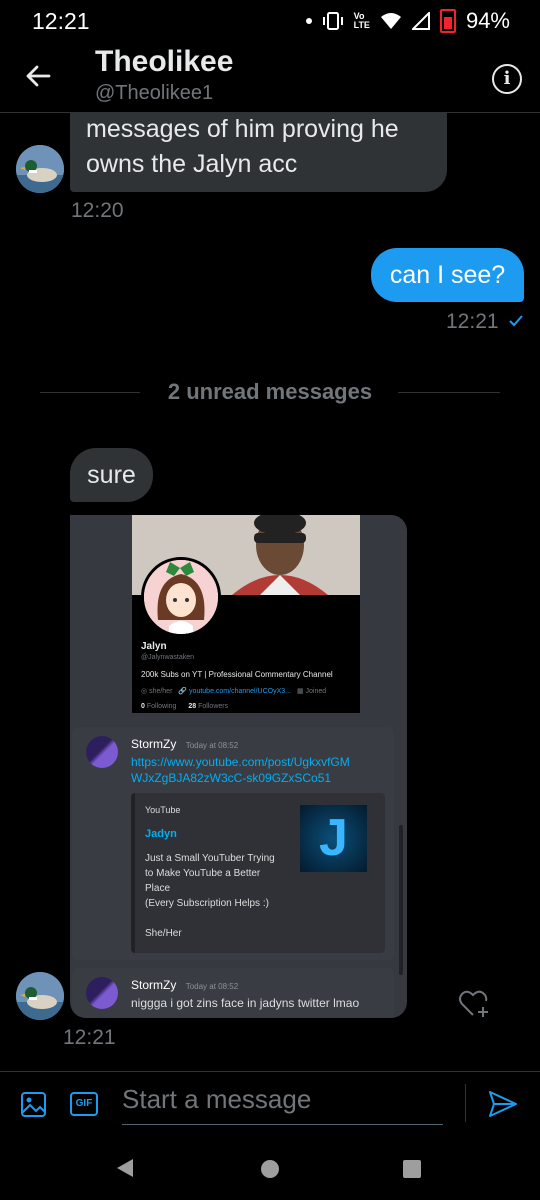  Describe the element at coordinates (192, 706) in the screenshot. I see `followers-count: 28` at that location.